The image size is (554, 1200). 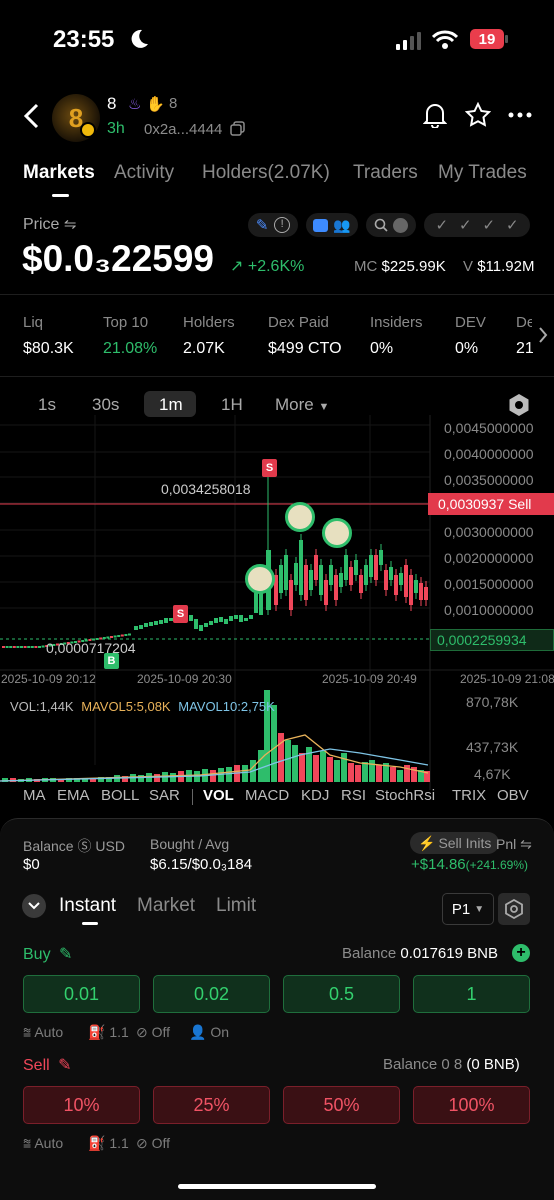 What do you see at coordinates (482, 173) in the screenshot?
I see `tab-my-trades: My Trades` at bounding box center [482, 173].